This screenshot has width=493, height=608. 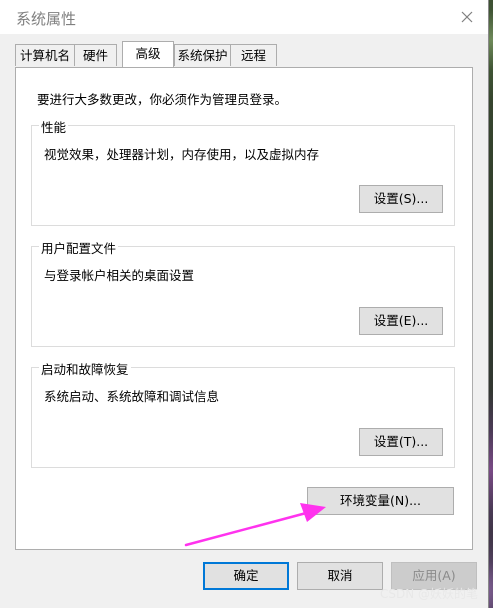 What do you see at coordinates (340, 576) in the screenshot?
I see `cancel-button: 取消` at bounding box center [340, 576].